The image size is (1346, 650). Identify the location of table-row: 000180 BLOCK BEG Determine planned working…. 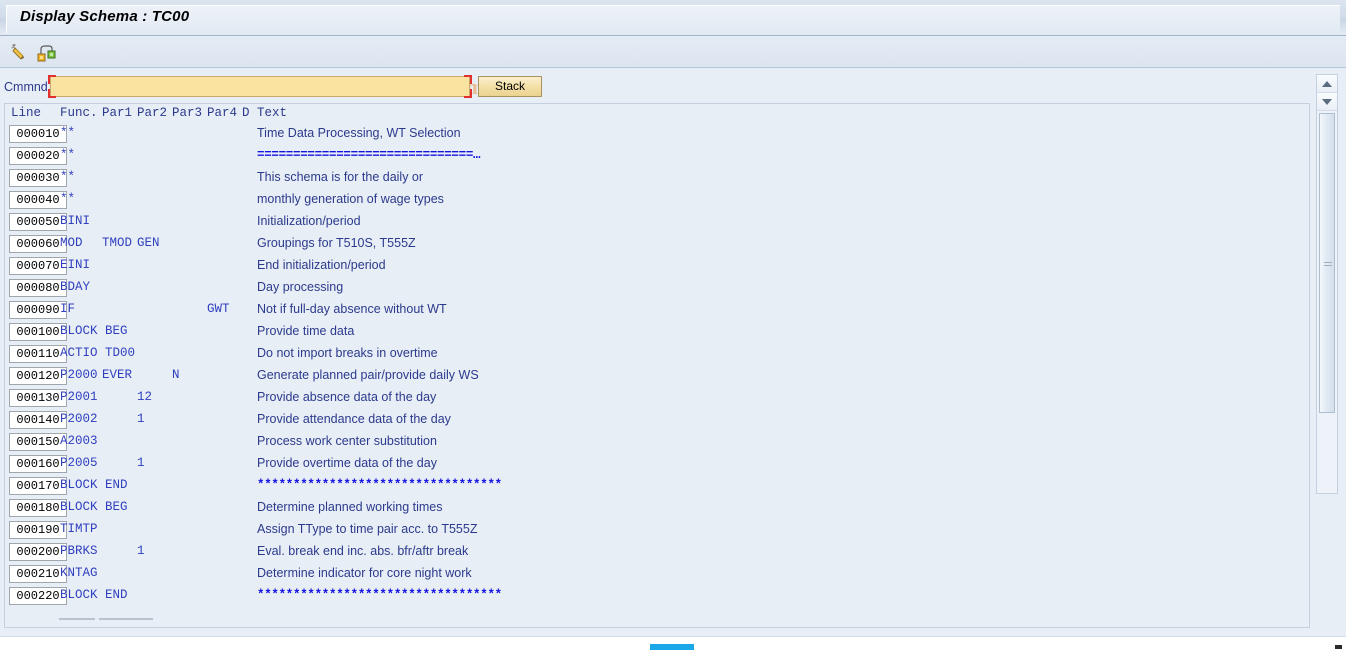
(657, 509).